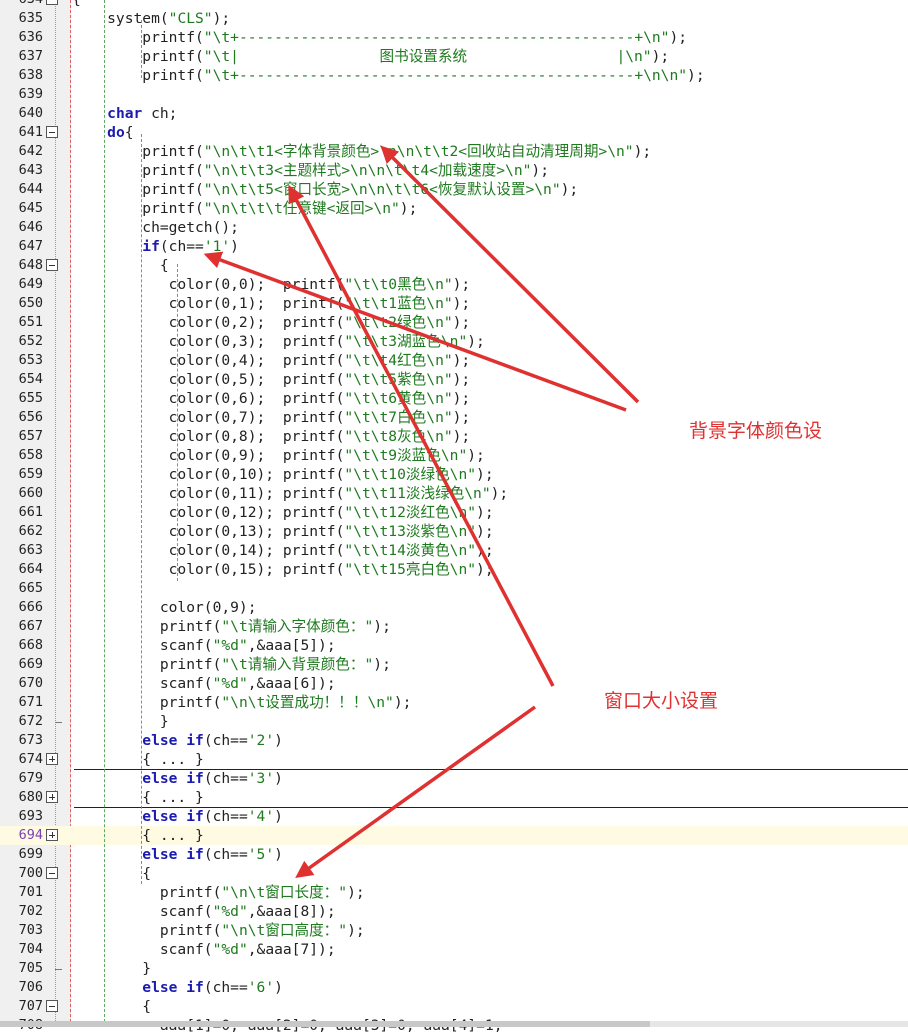  Describe the element at coordinates (454, 873) in the screenshot. I see `code-line: 700 {` at that location.